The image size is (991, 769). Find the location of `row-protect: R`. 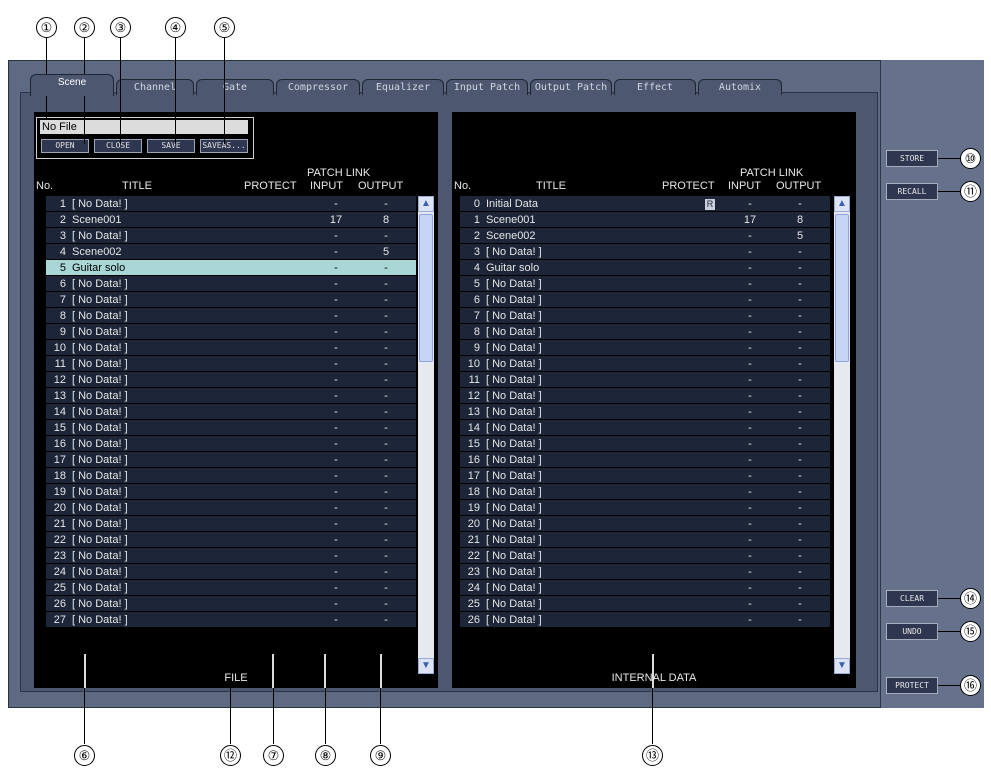

row-protect: R is located at coordinates (710, 204).